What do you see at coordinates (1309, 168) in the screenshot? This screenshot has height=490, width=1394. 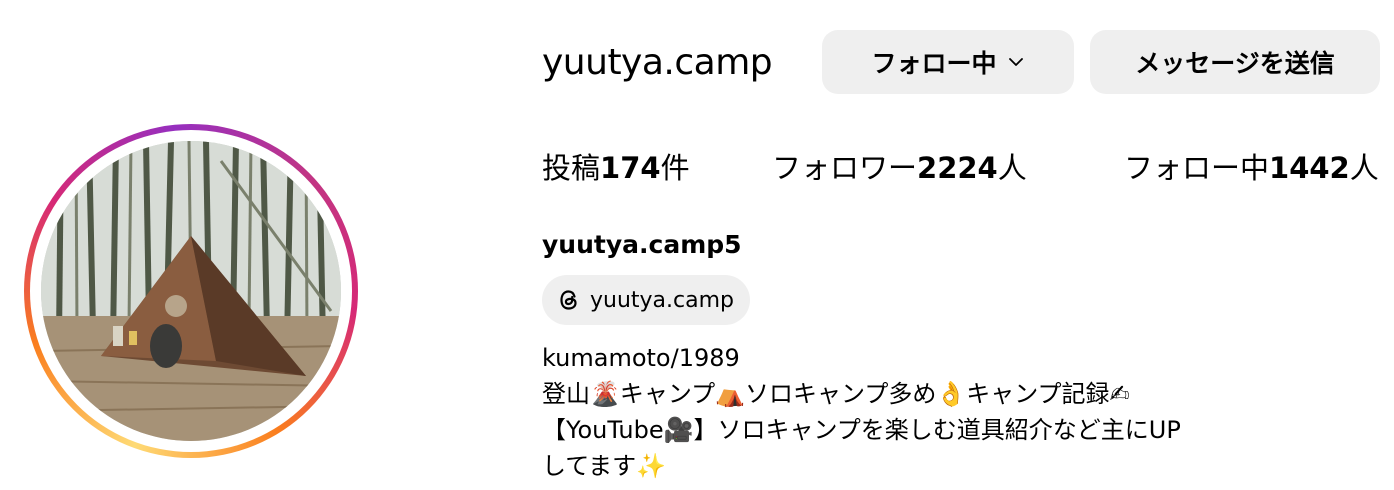 I see `following-number: 1442` at bounding box center [1309, 168].